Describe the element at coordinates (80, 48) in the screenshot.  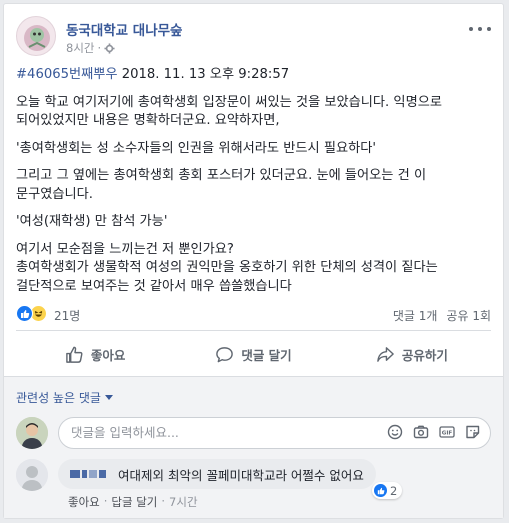
I see `post-time: 8시간` at that location.